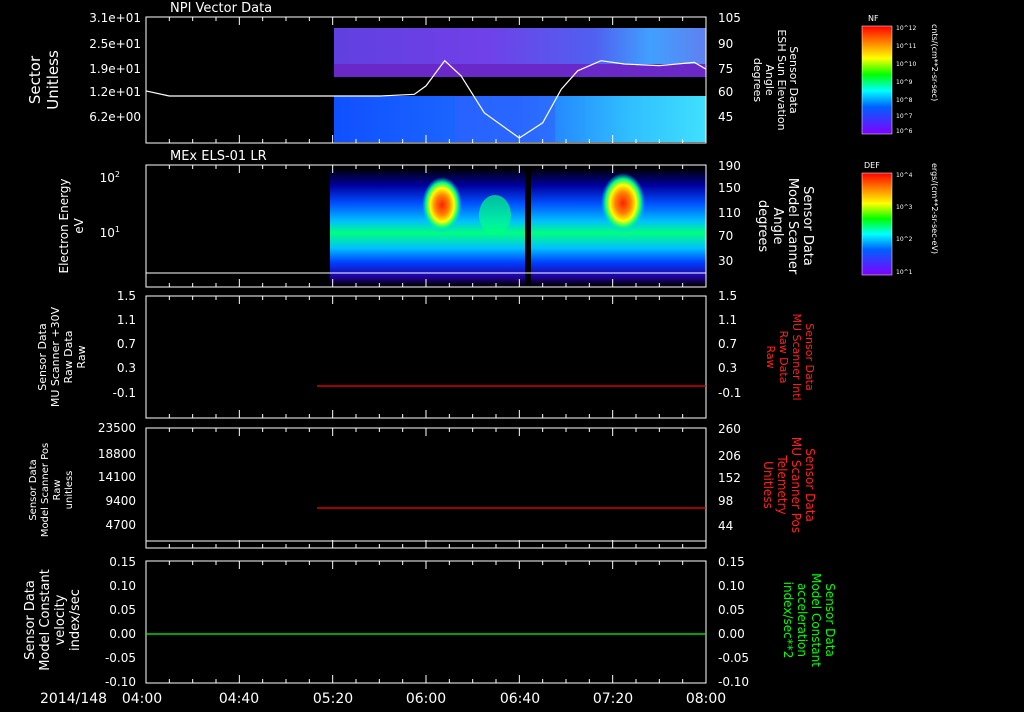  I want to click on p5-ytick-left-0: 0.15, so click(122, 562).